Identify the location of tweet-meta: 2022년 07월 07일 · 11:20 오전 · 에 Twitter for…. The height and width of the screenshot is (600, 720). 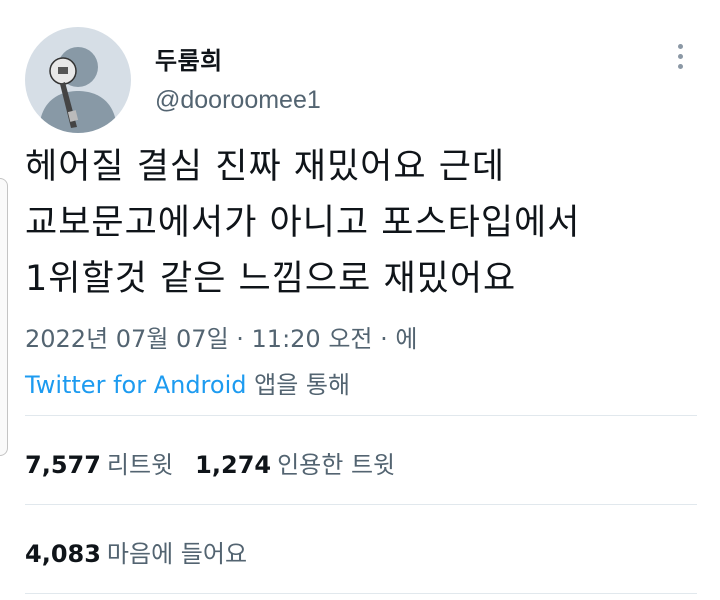
(221, 362).